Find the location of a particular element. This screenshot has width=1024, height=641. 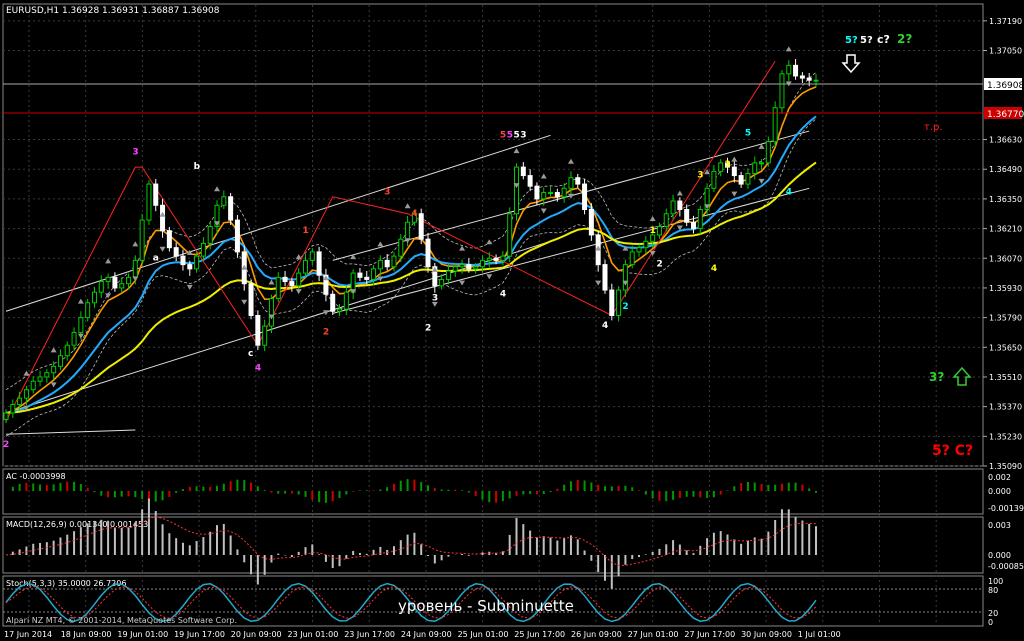

annotation-5: 5? is located at coordinates (851, 40).